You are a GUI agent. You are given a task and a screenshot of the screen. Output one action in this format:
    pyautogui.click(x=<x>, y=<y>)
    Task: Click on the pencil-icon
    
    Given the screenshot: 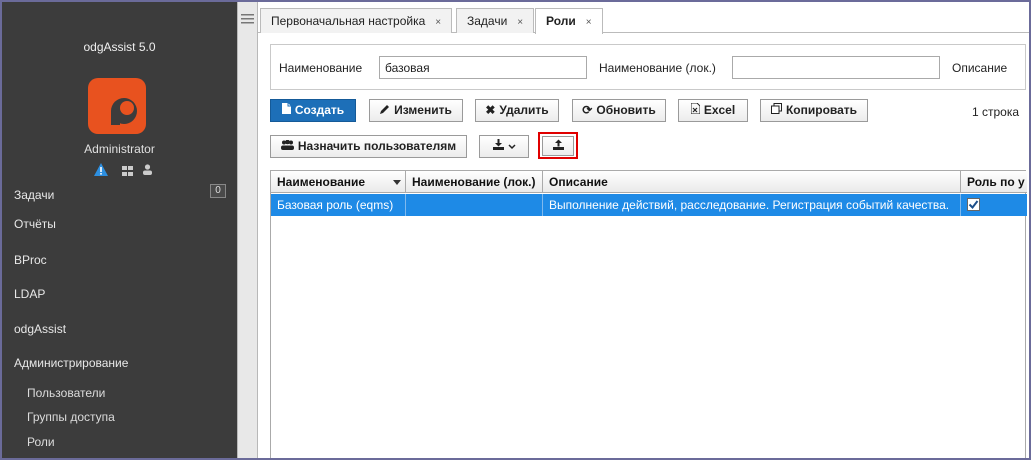 What is the action you would take?
    pyautogui.click(x=385, y=110)
    